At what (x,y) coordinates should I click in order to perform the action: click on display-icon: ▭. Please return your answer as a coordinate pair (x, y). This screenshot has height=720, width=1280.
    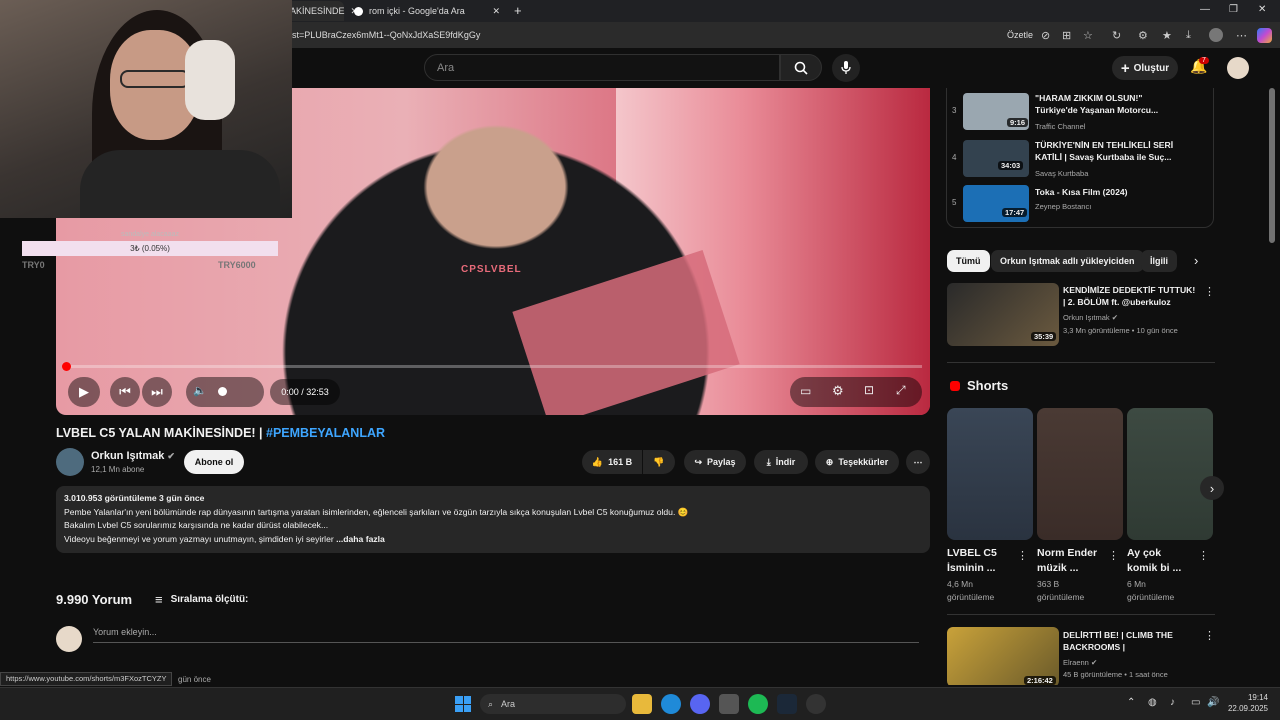
    Looking at the image, I should click on (1195, 702).